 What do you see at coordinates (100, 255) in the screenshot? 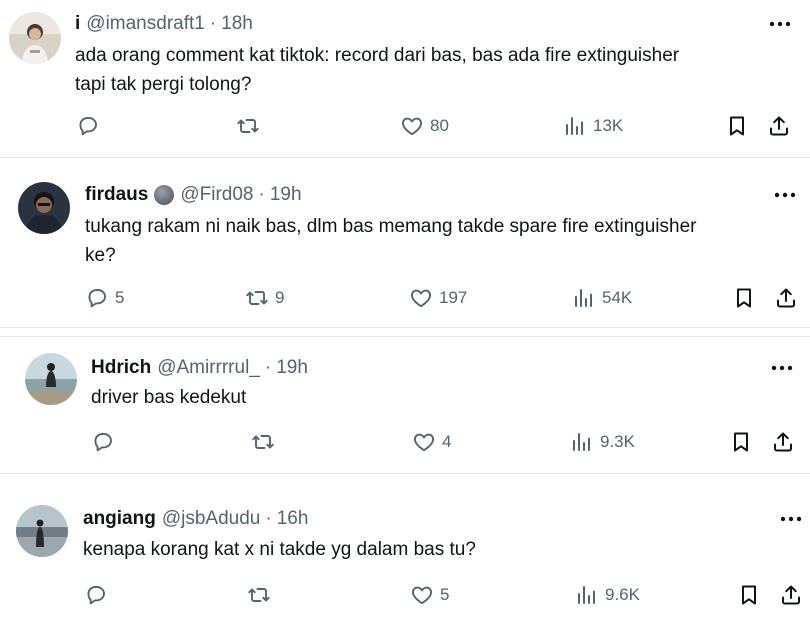
I see `tweet-text-line: ke?` at bounding box center [100, 255].